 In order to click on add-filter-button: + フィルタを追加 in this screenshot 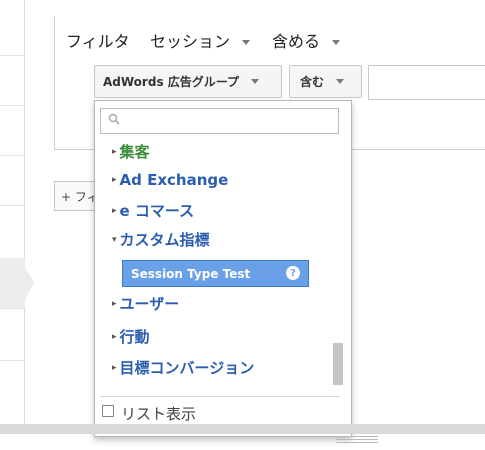, I will do `click(76, 196)`.